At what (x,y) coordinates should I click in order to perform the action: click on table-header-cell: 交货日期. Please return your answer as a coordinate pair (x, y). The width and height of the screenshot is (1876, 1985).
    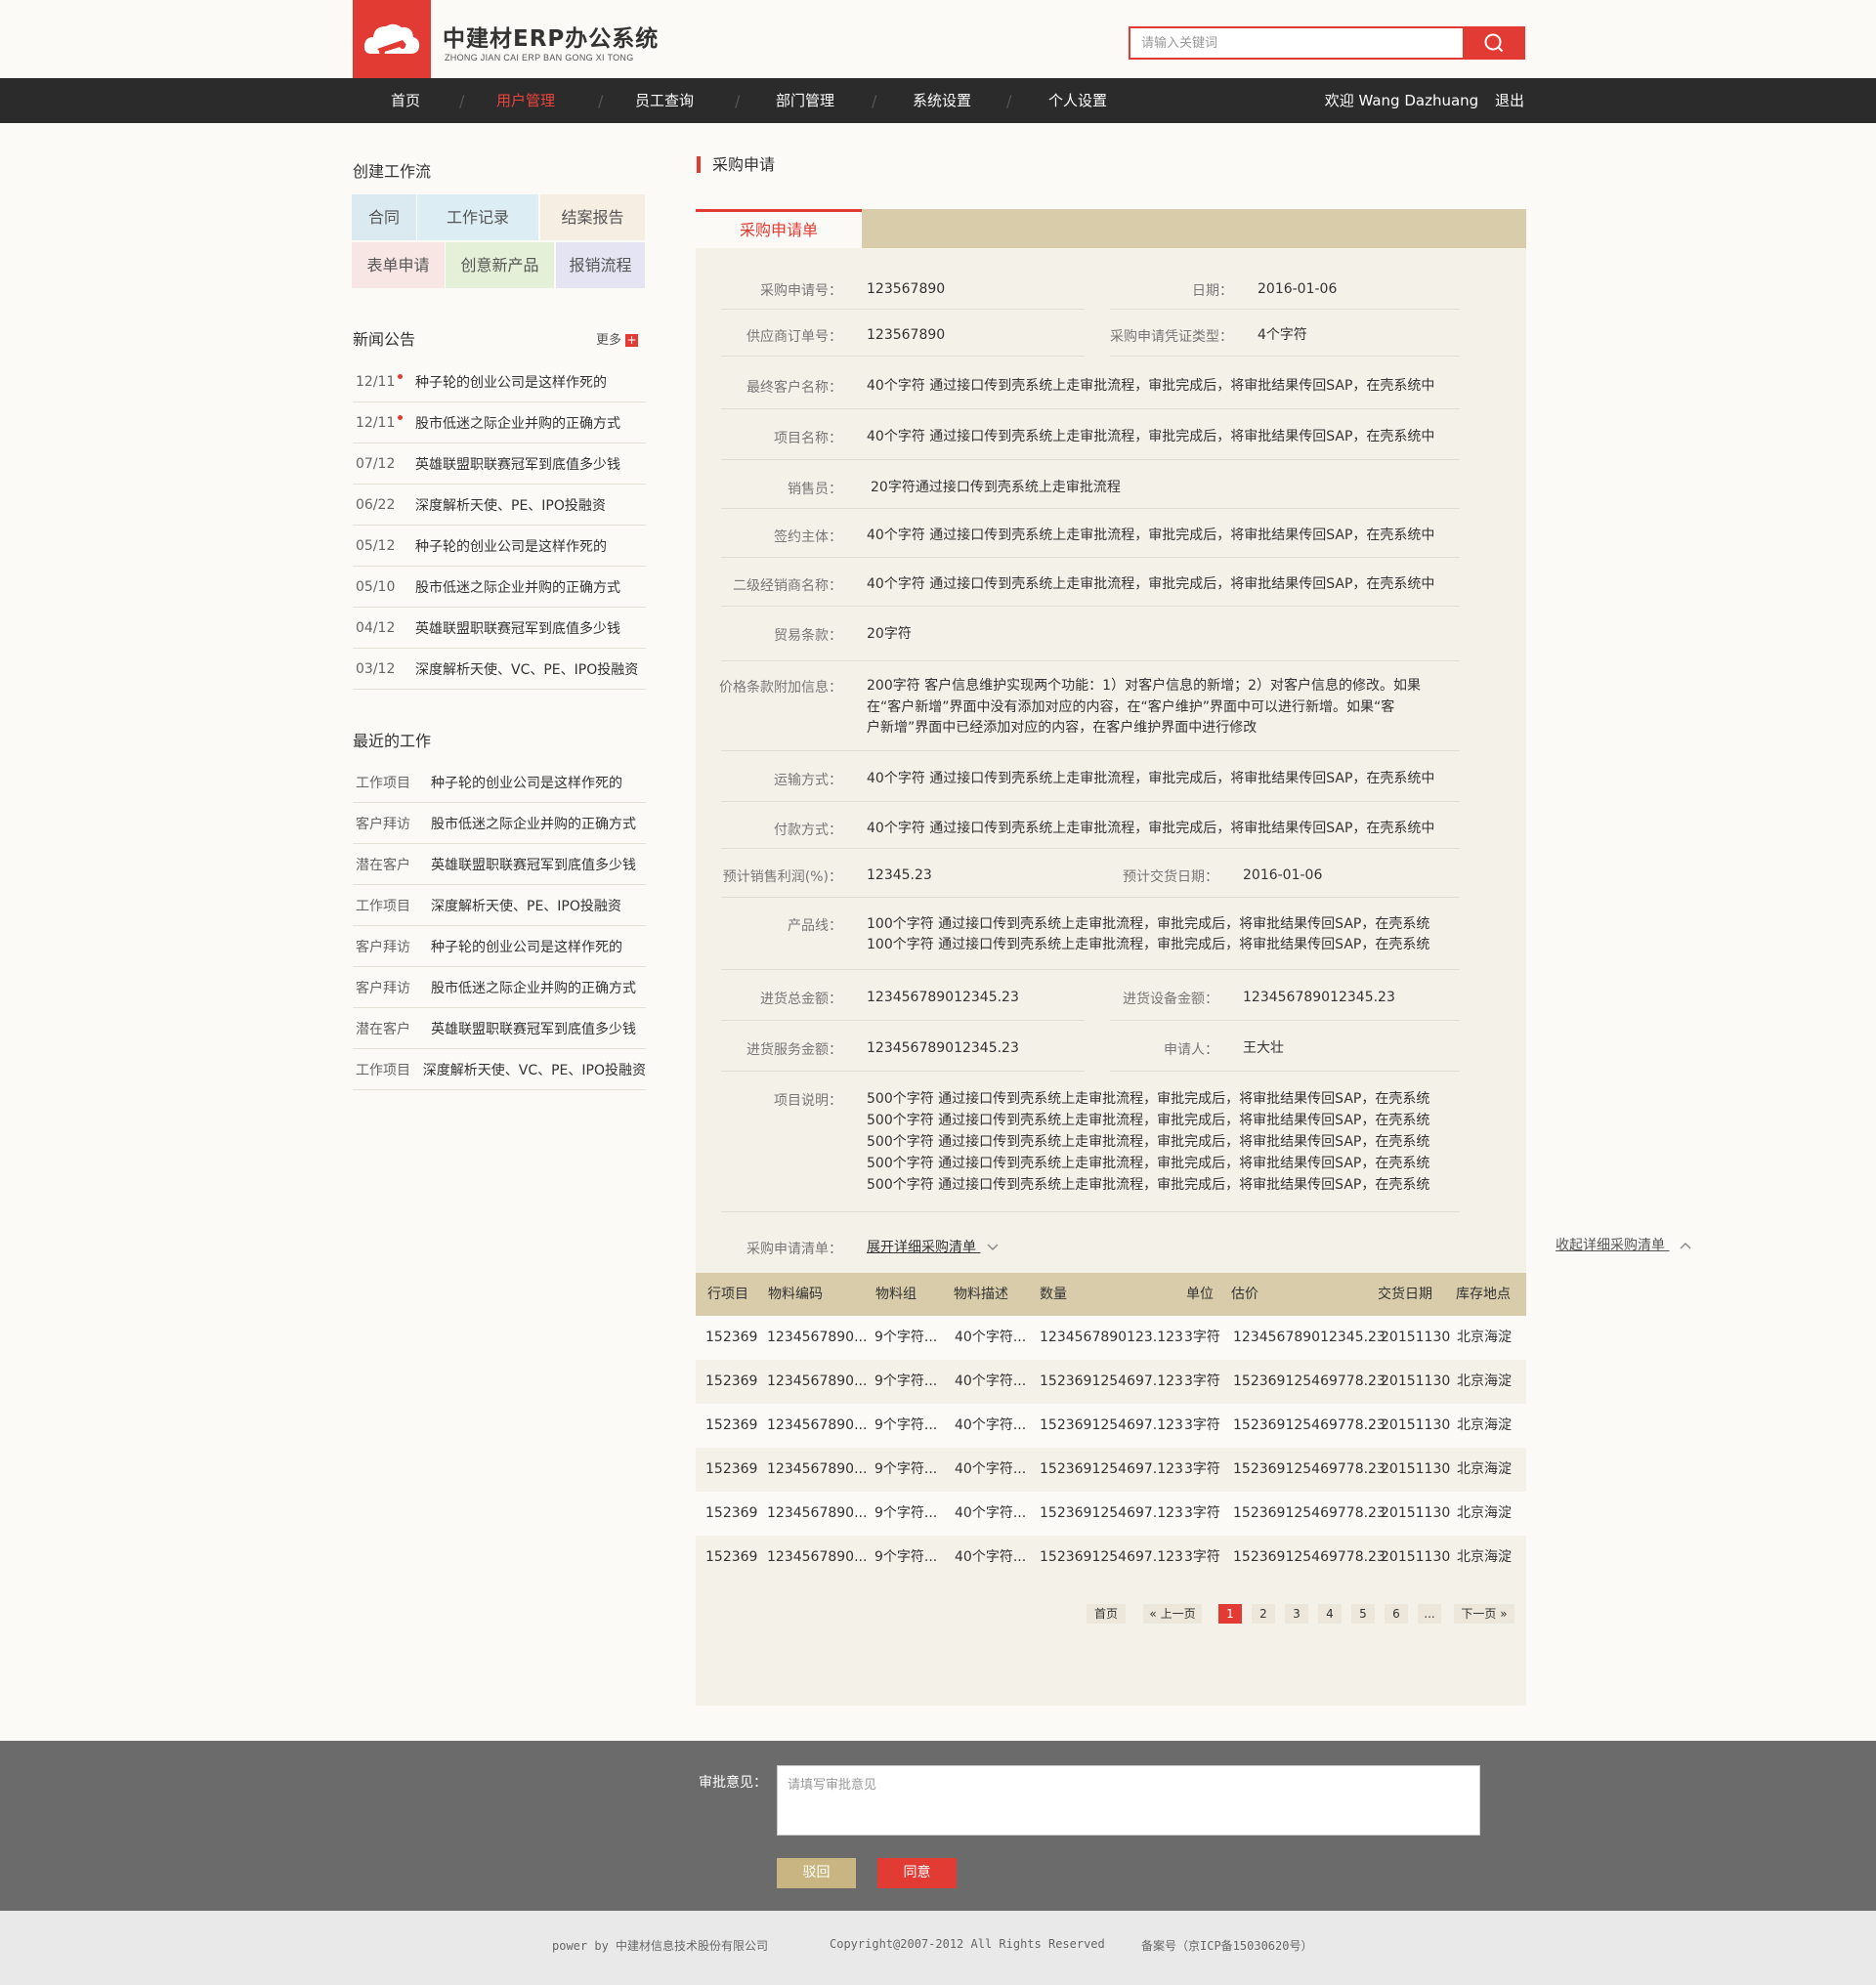
    Looking at the image, I should click on (1405, 1294).